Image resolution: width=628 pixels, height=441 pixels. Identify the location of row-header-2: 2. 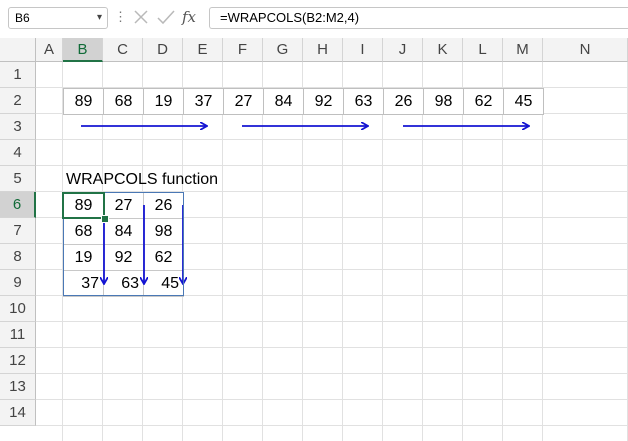
(18, 101).